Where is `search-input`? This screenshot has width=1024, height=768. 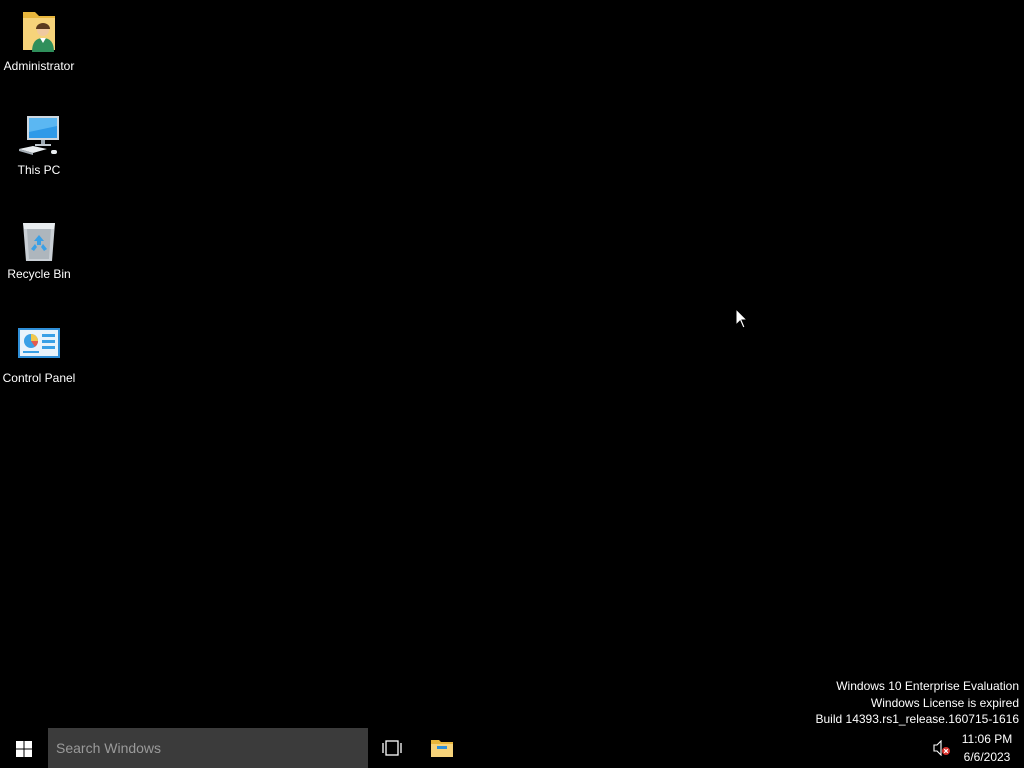
search-input is located at coordinates (208, 748).